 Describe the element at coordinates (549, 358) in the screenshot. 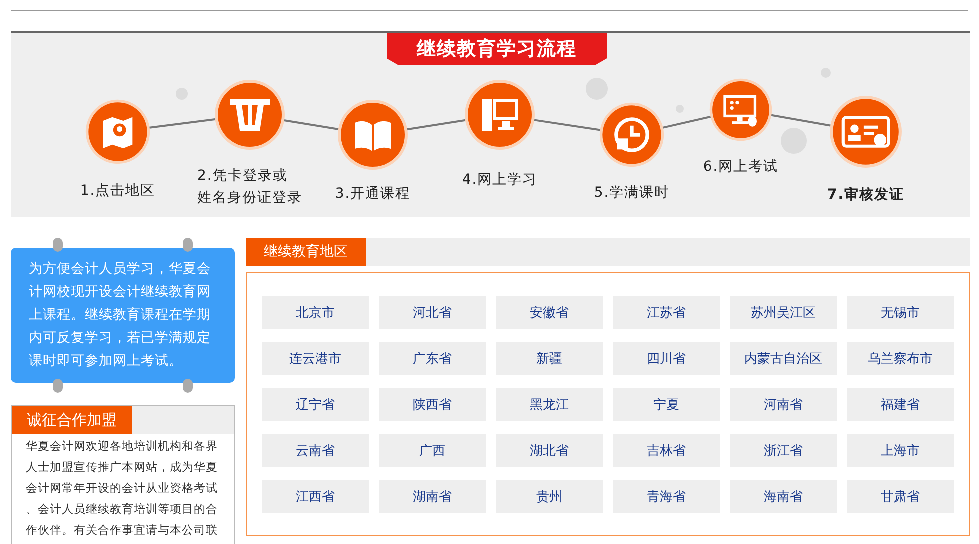

I see `region-link: 新疆` at that location.